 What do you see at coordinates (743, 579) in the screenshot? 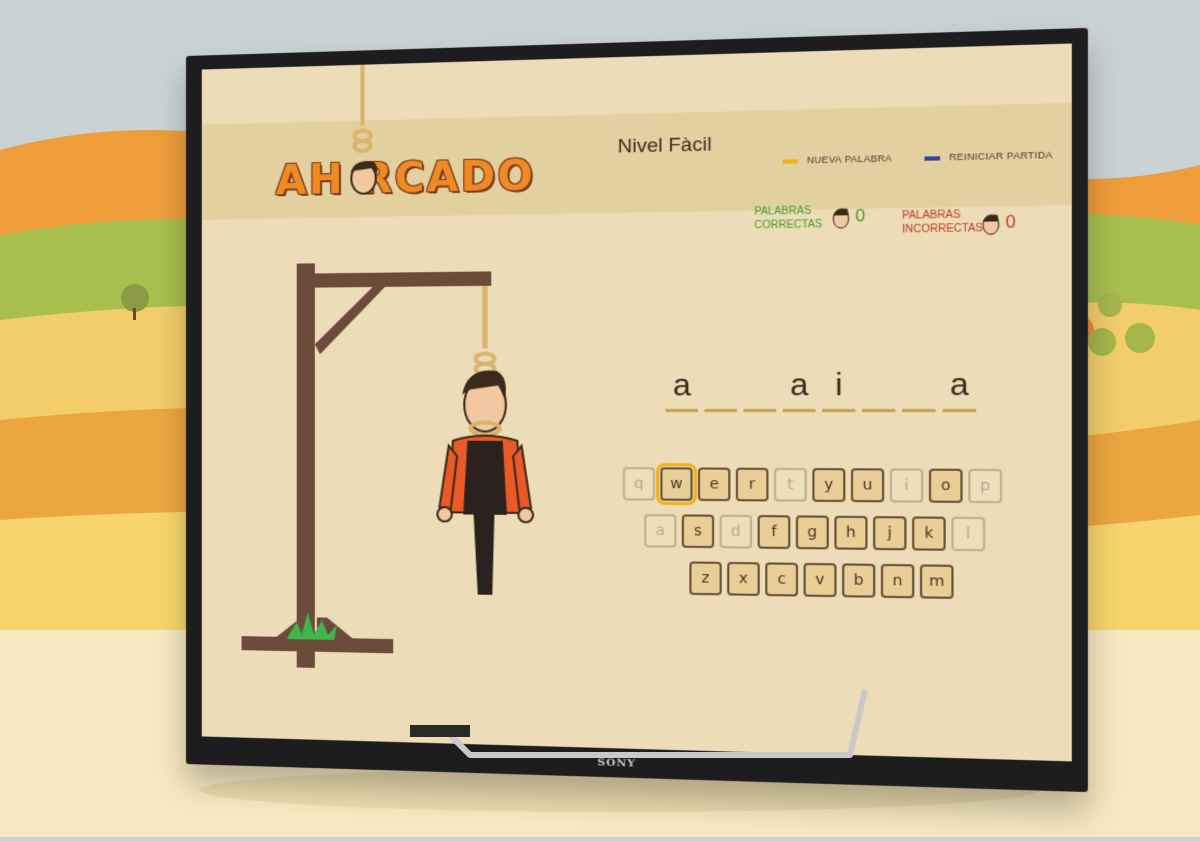
I see `key-x: x` at bounding box center [743, 579].